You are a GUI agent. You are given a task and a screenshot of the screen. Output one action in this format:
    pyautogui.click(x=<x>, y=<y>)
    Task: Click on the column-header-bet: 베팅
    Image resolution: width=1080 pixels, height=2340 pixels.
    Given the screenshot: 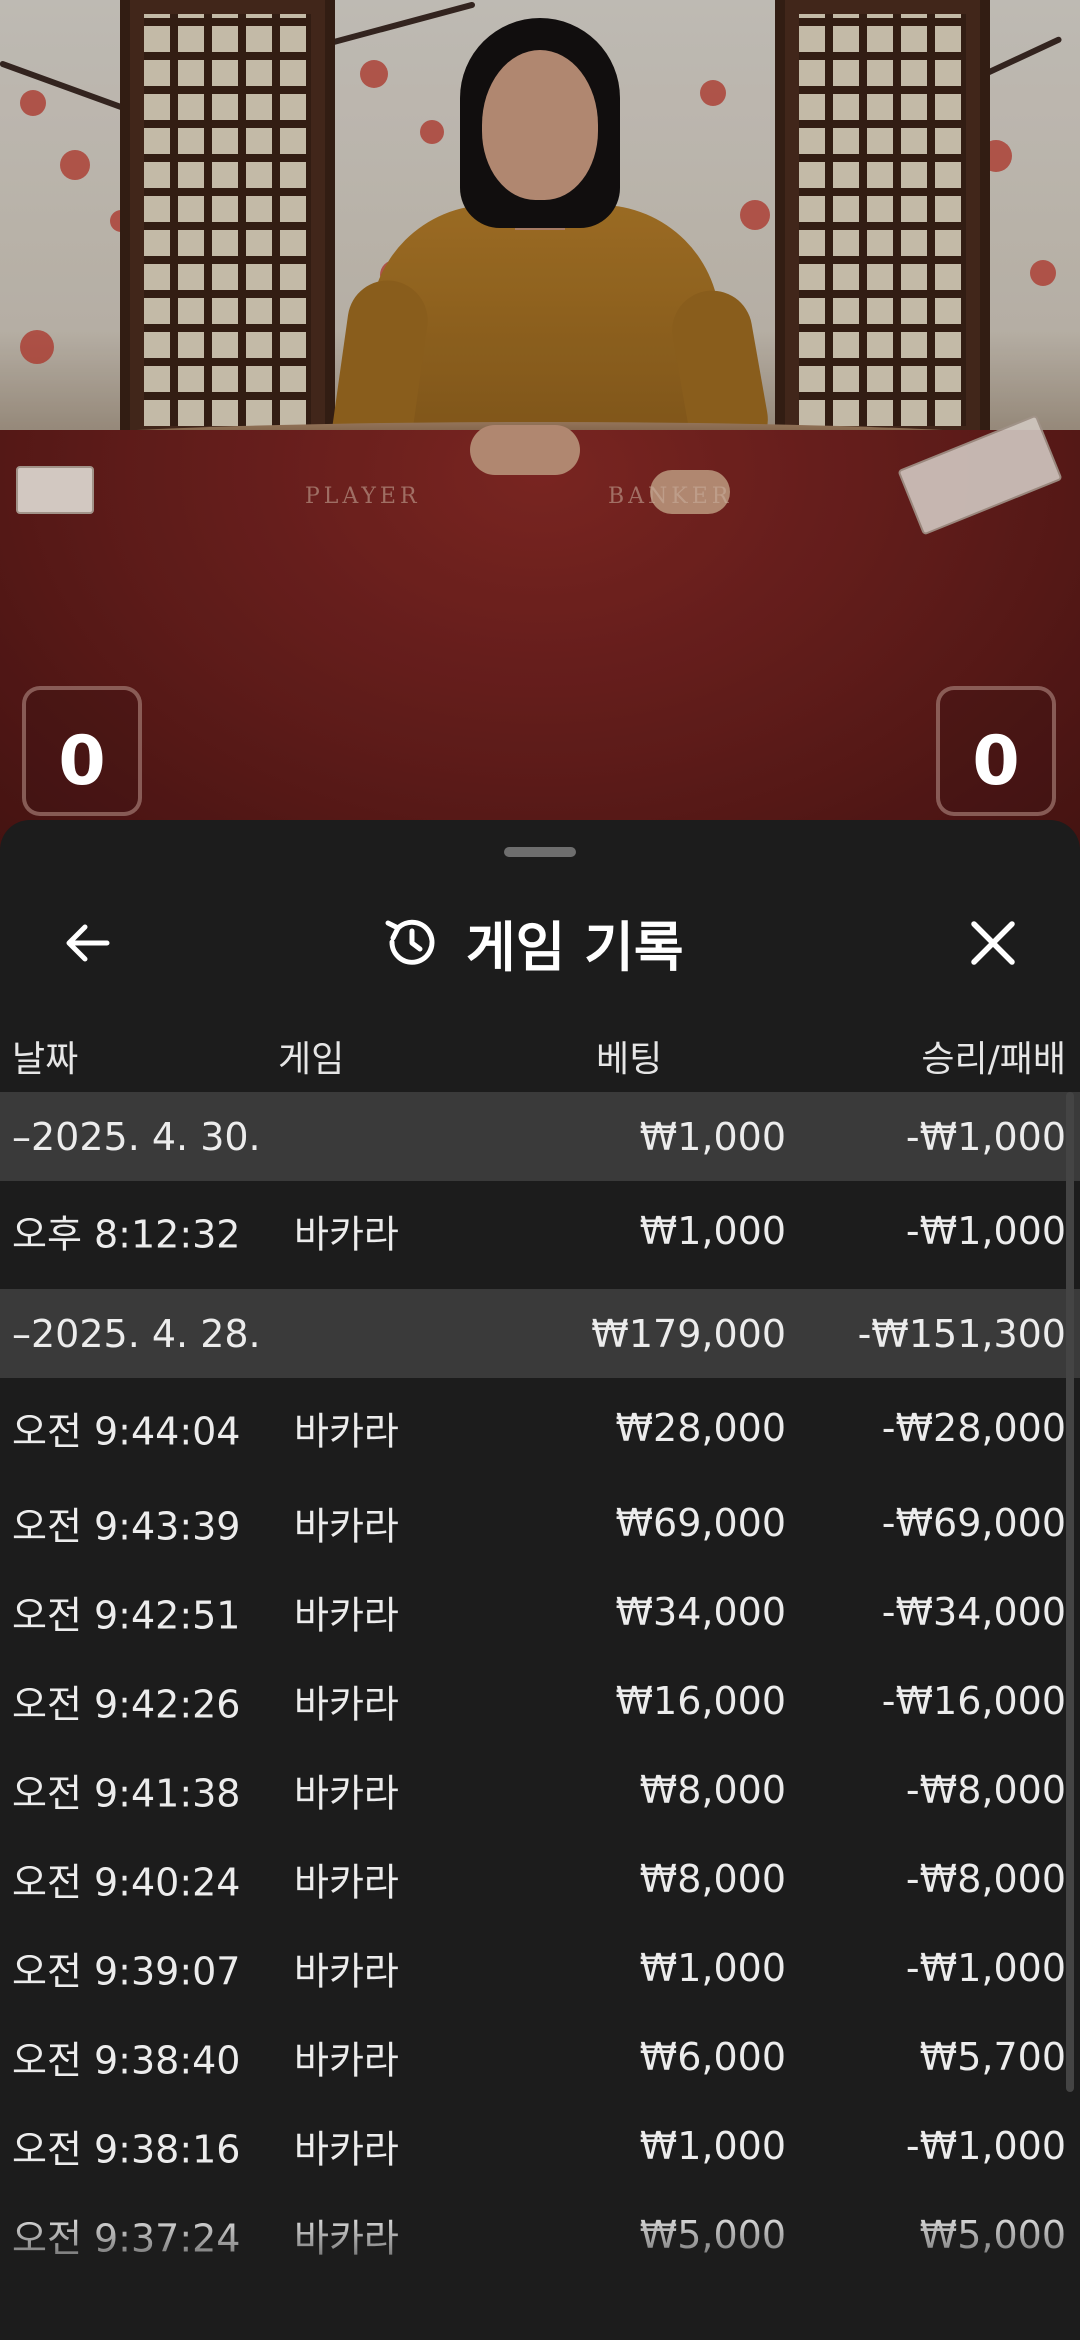 What is the action you would take?
    pyautogui.click(x=629, y=1059)
    